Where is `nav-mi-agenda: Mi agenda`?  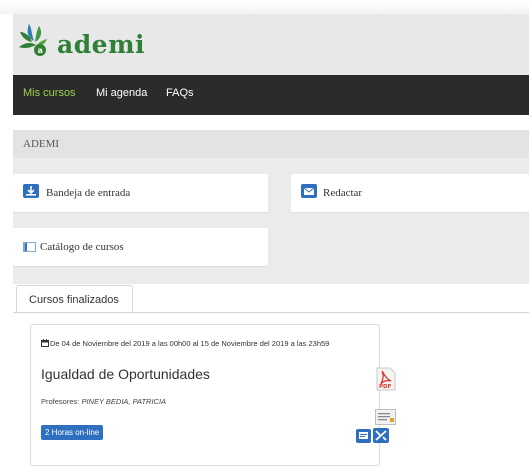 nav-mi-agenda: Mi agenda is located at coordinates (121, 93).